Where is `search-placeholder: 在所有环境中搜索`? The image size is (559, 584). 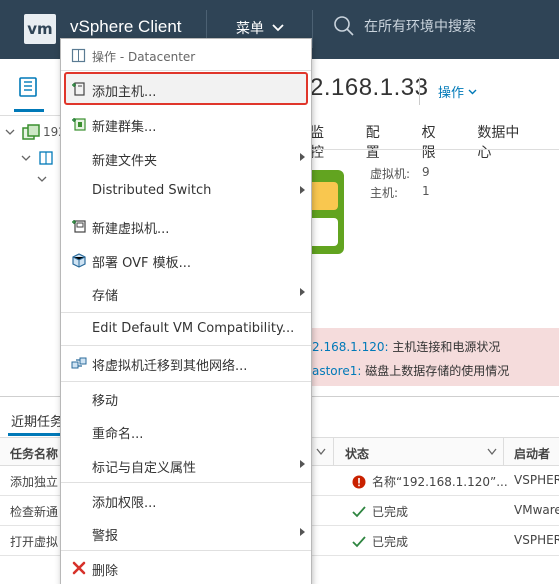
search-placeholder: 在所有环境中搜索 is located at coordinates (420, 27).